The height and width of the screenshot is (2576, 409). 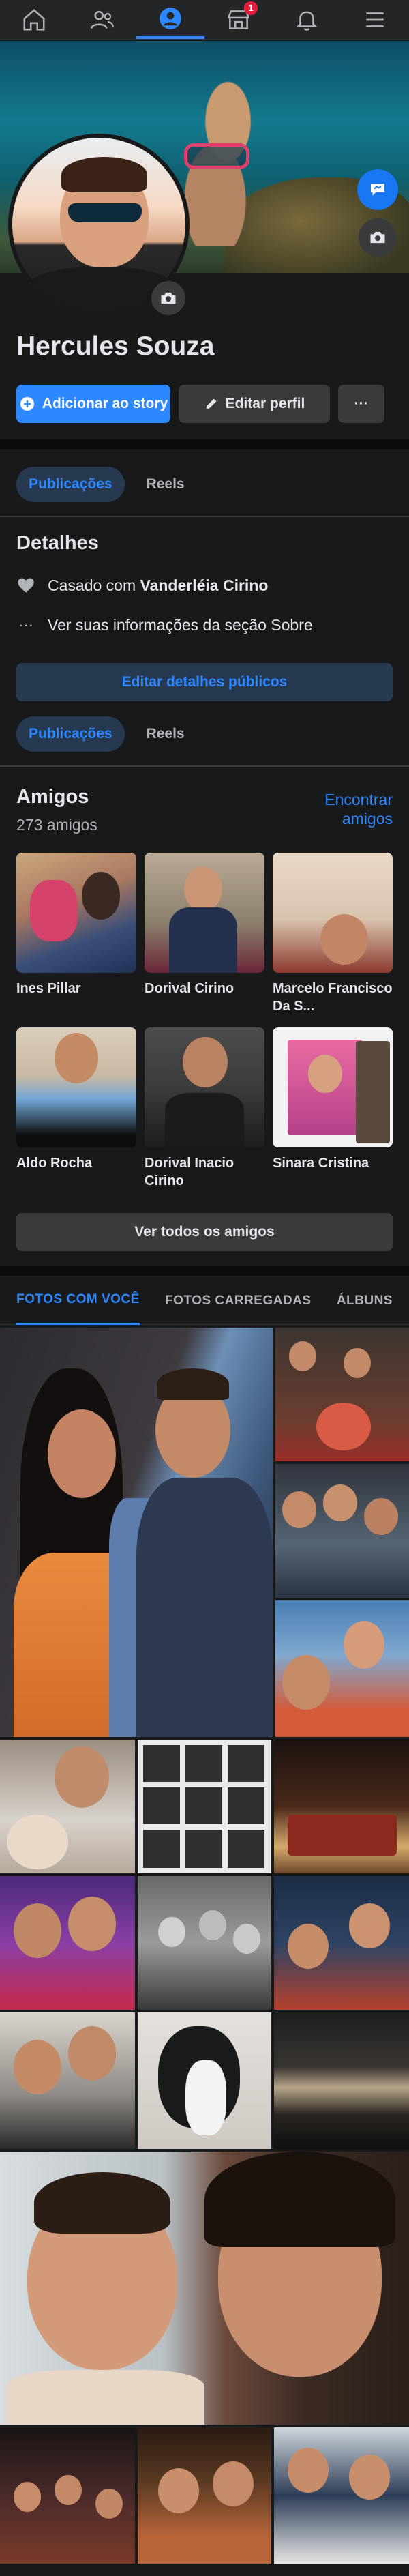 What do you see at coordinates (180, 624) in the screenshot?
I see `about-link: Ver suas informações da seção Sobre` at bounding box center [180, 624].